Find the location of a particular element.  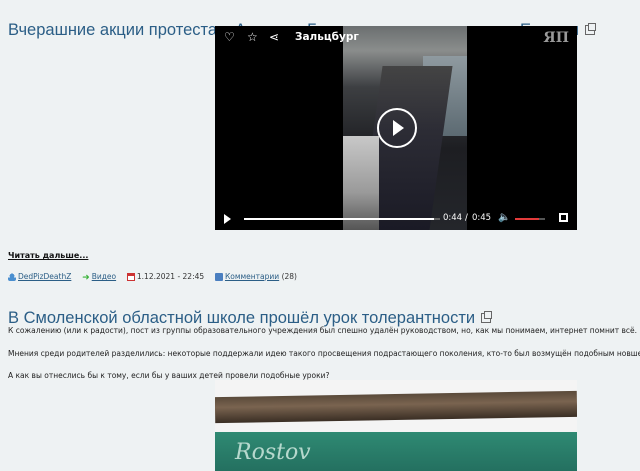

progress-fill is located at coordinates (339, 219).